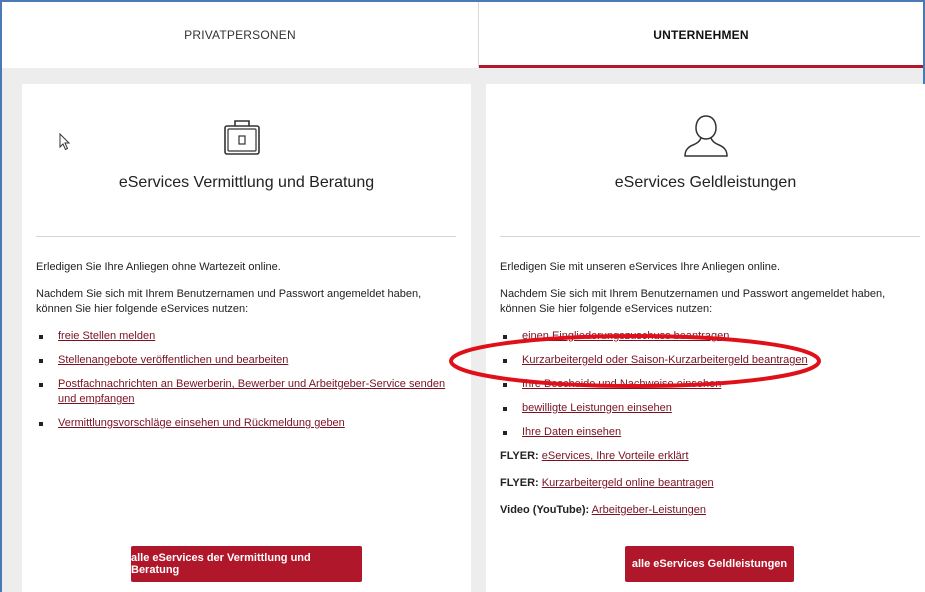 This screenshot has height=592, width=925. Describe the element at coordinates (621, 384) in the screenshot. I see `link-bescheide-nachweise: Ihre Bescheide und Nachweise einsehen` at that location.